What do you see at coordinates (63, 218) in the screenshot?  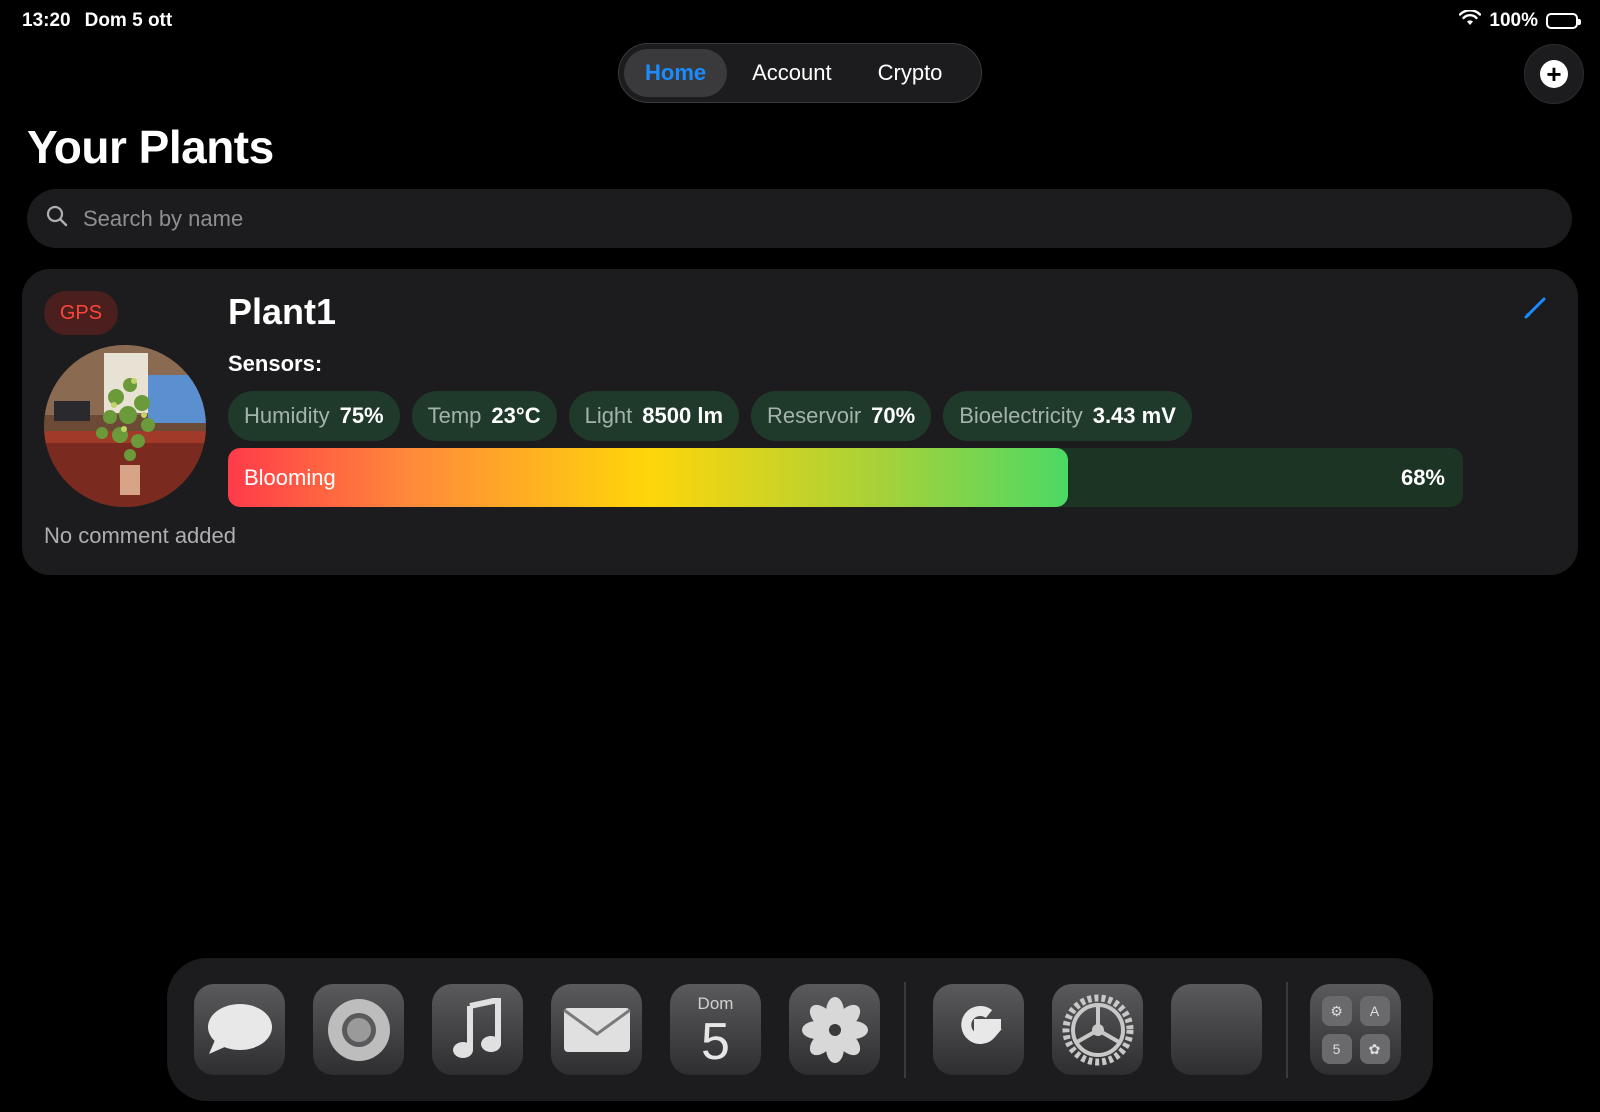 I see `search-icon` at bounding box center [63, 218].